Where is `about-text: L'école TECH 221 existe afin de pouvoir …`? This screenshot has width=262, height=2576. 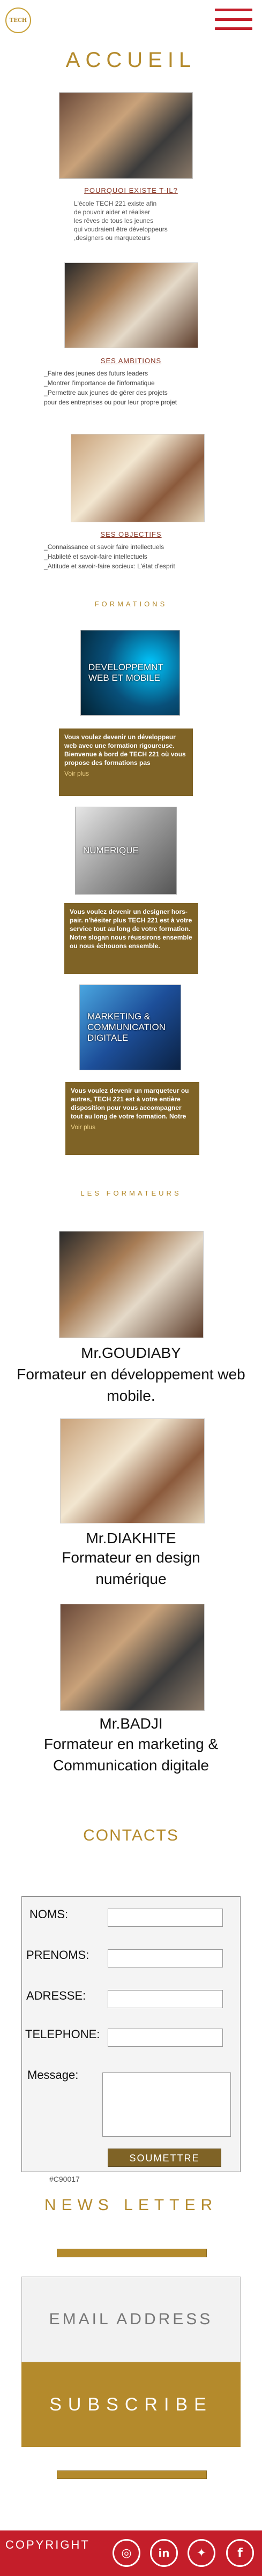
about-text: L'école TECH 221 existe afin de pouvoir … is located at coordinates (121, 221).